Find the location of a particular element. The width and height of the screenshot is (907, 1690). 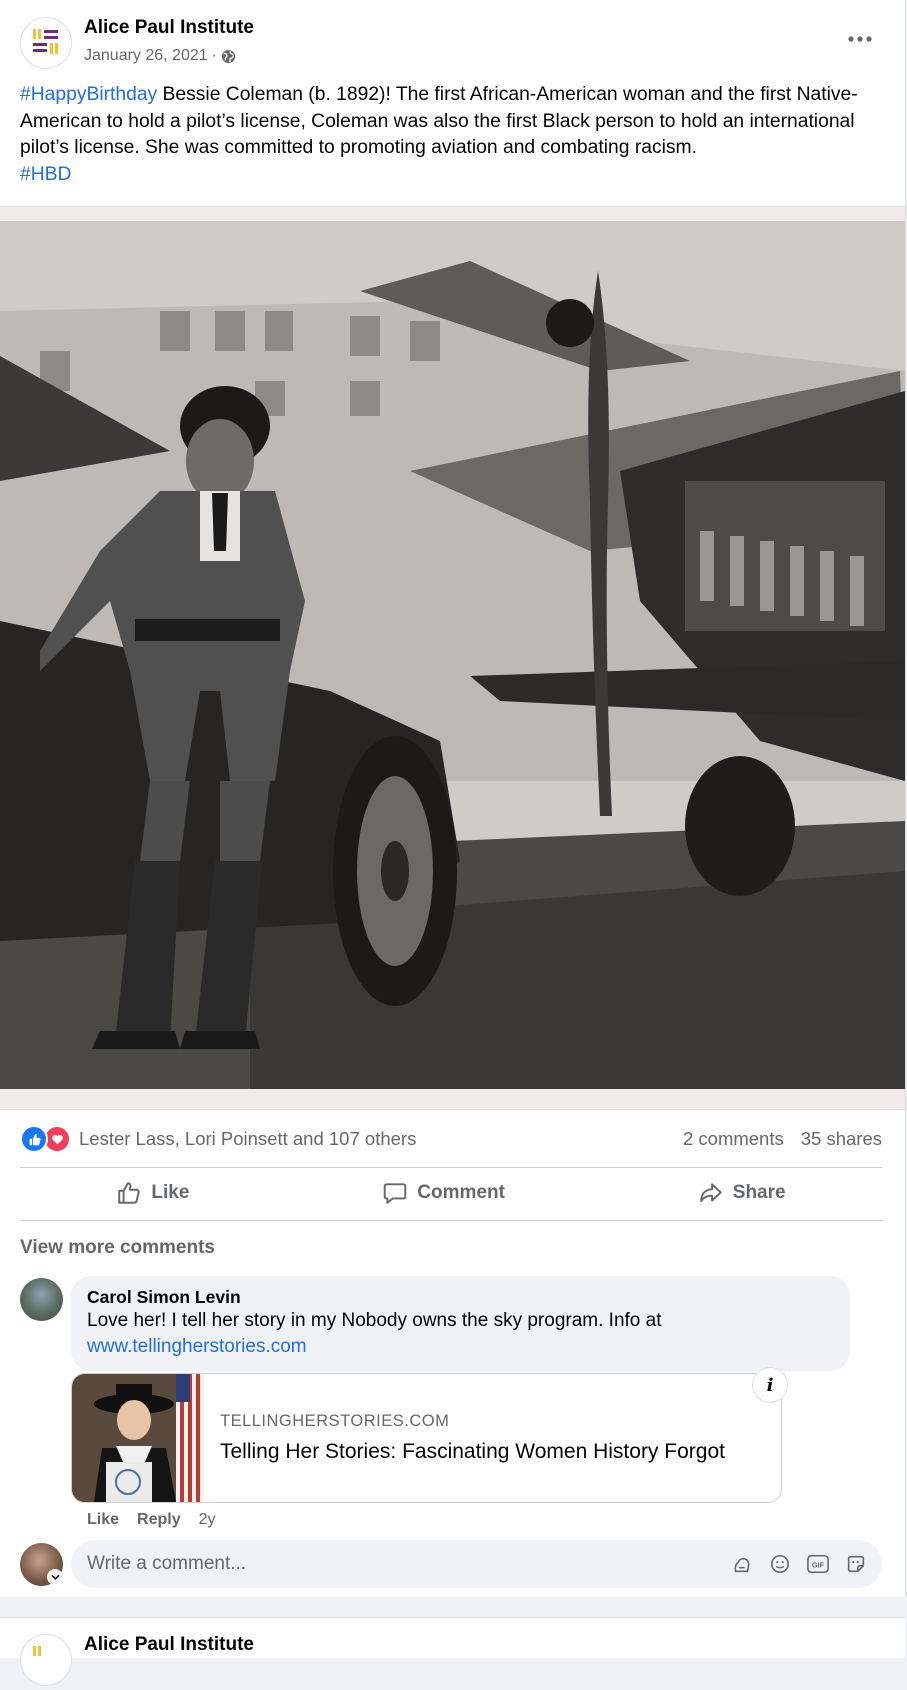

comment-reply-button: Reply is located at coordinates (159, 1520).